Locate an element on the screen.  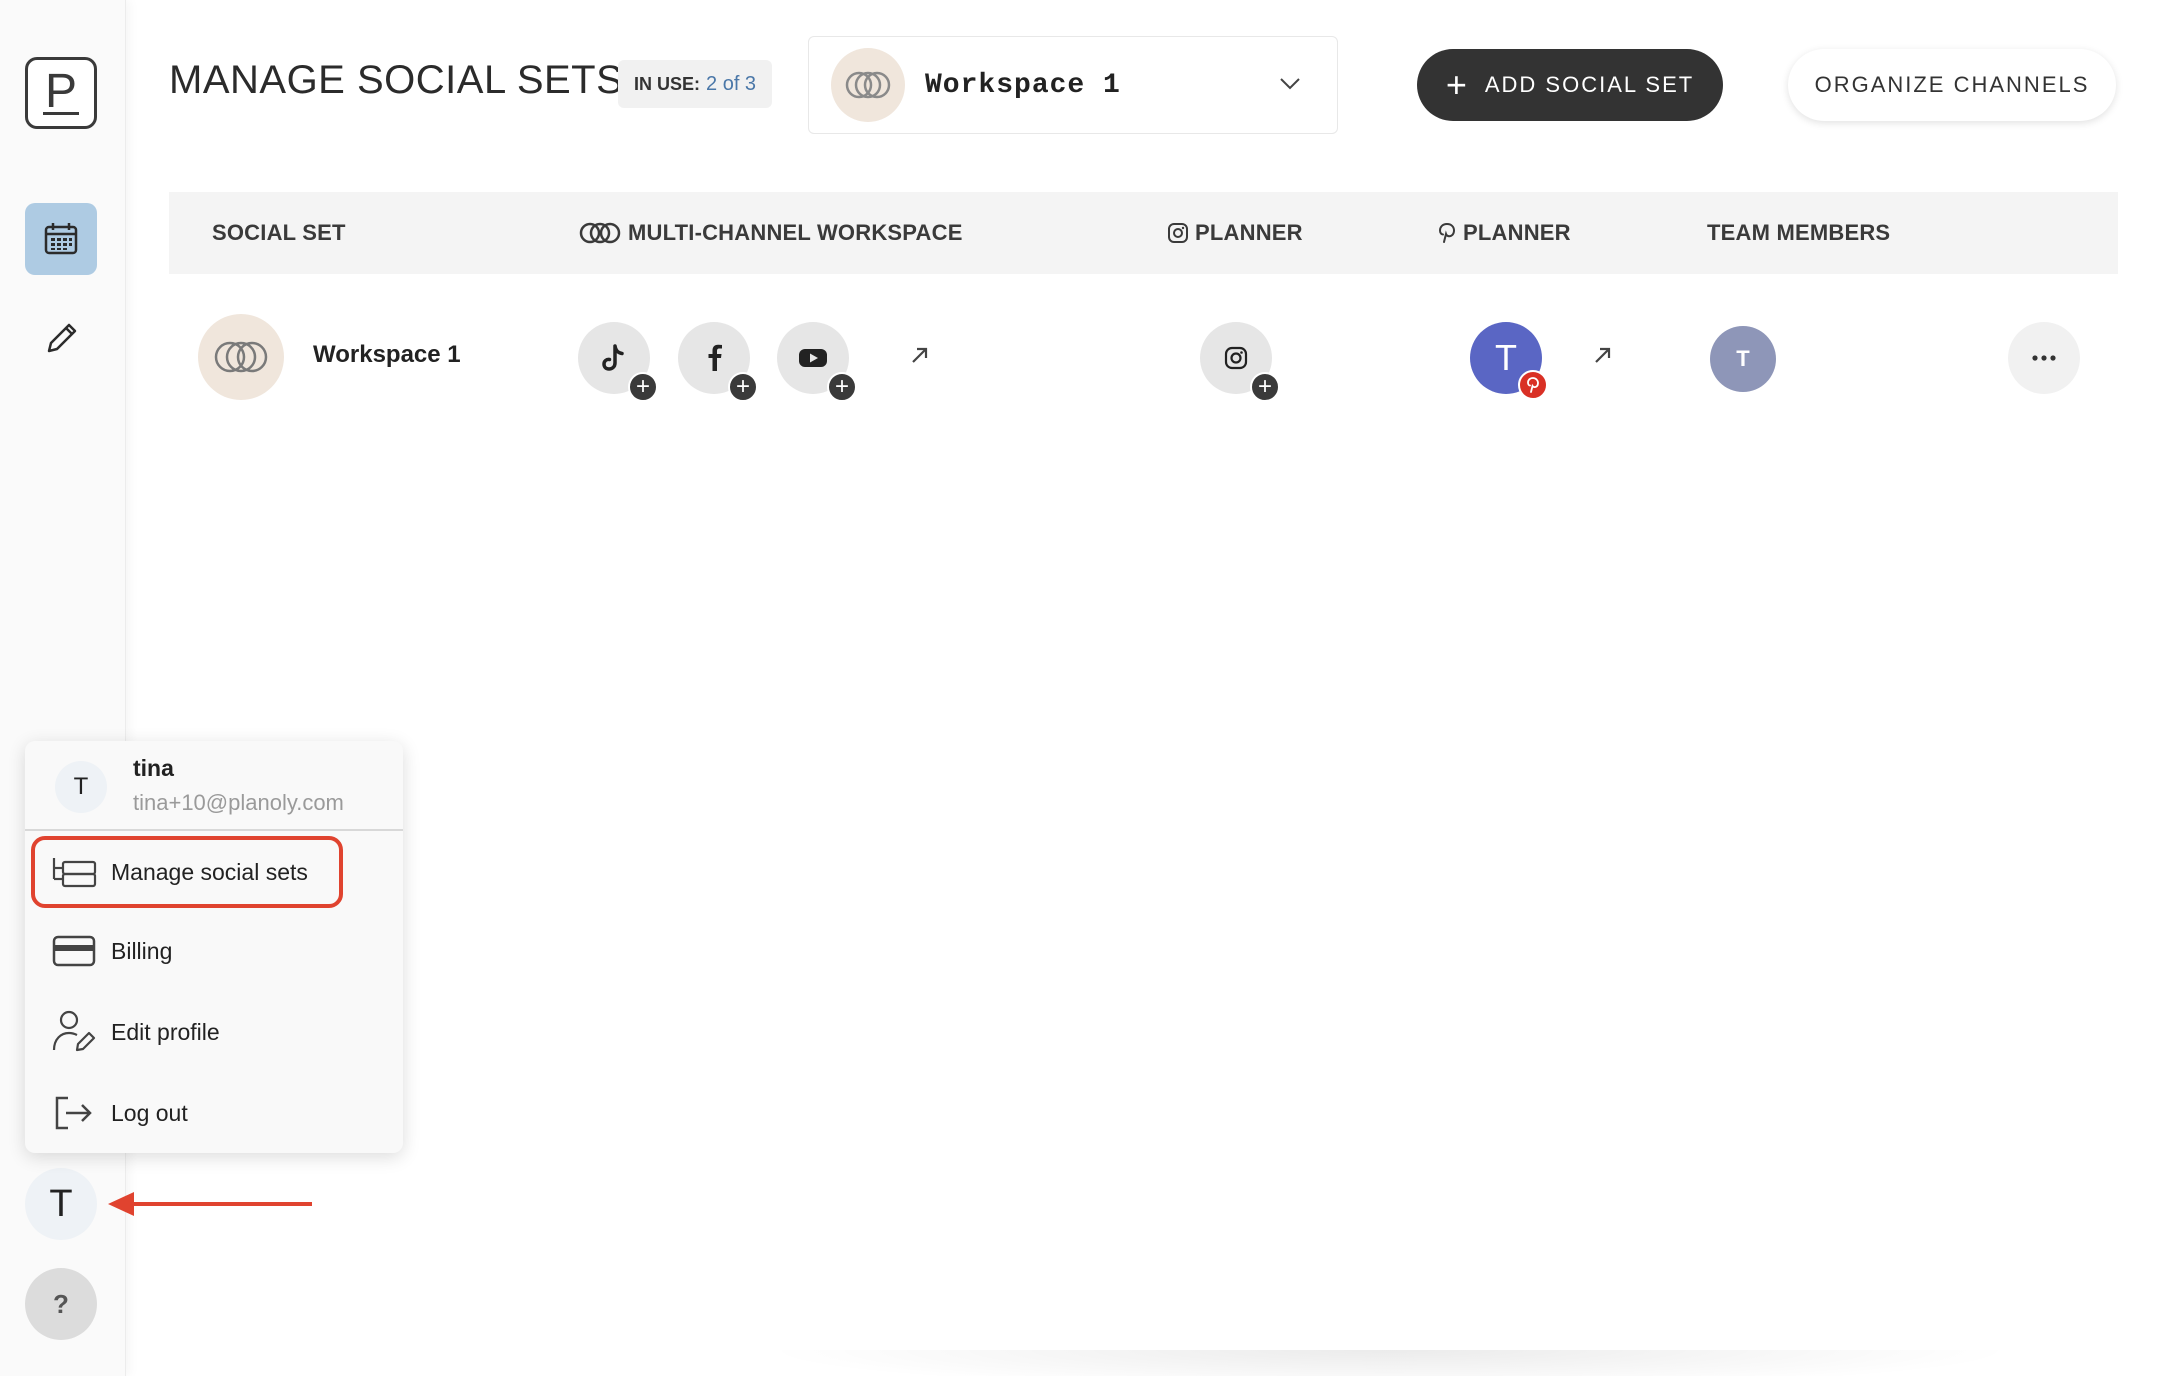
organize-channels-button: ORGANIZE CHANNELS is located at coordinates (1952, 85).